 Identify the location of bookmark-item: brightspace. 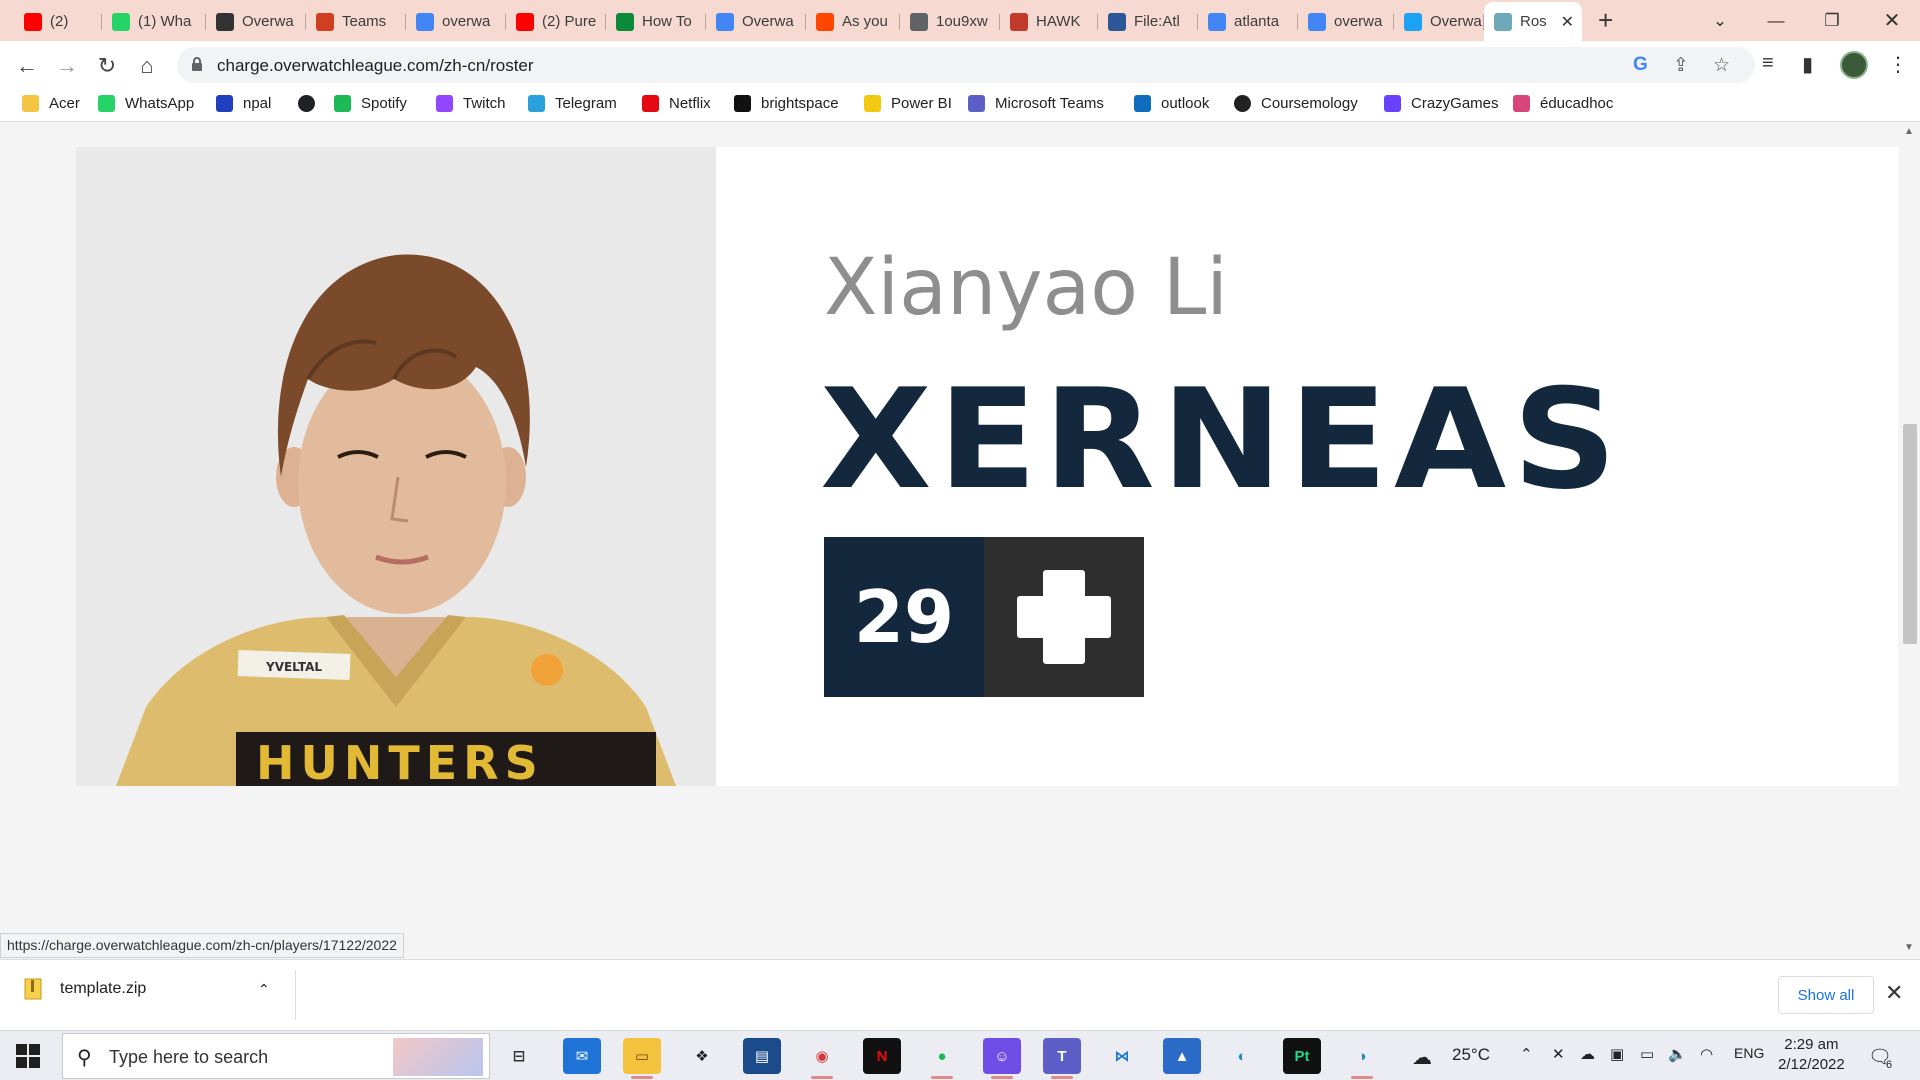
(786, 103).